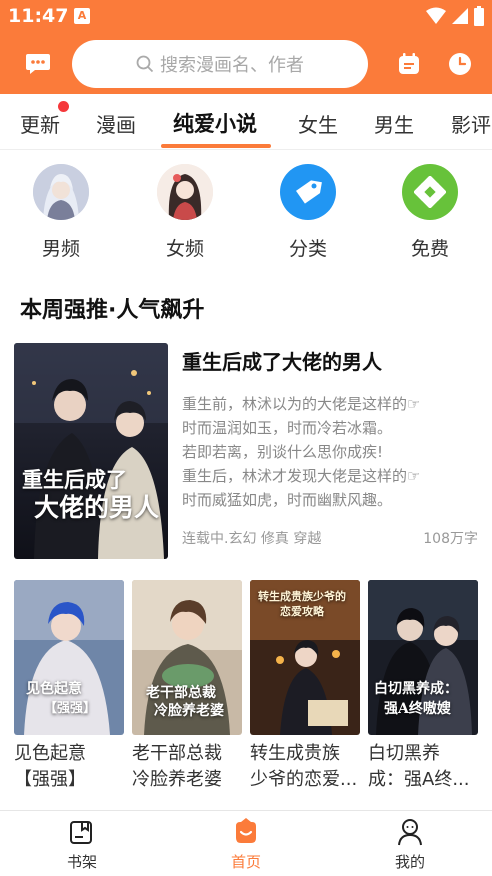 Image resolution: width=492 pixels, height=876 pixels. Describe the element at coordinates (116, 123) in the screenshot. I see `tab-comics: 漫画` at that location.